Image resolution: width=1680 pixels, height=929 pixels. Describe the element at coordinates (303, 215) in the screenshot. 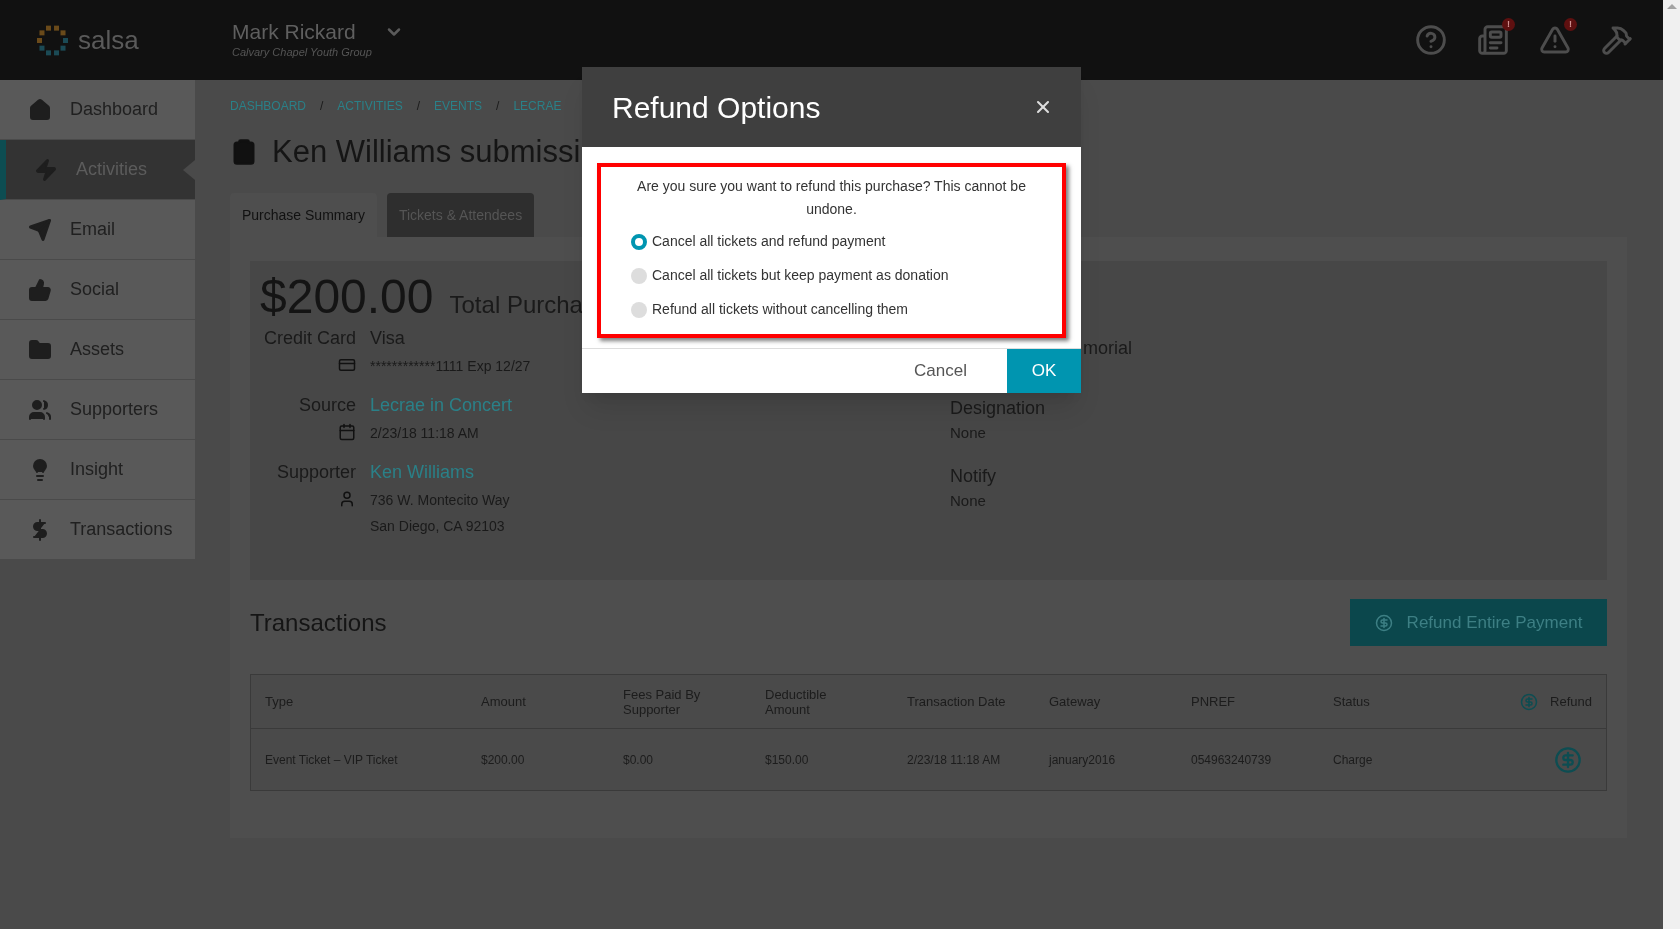

I see `tab: Purchase Summary` at that location.